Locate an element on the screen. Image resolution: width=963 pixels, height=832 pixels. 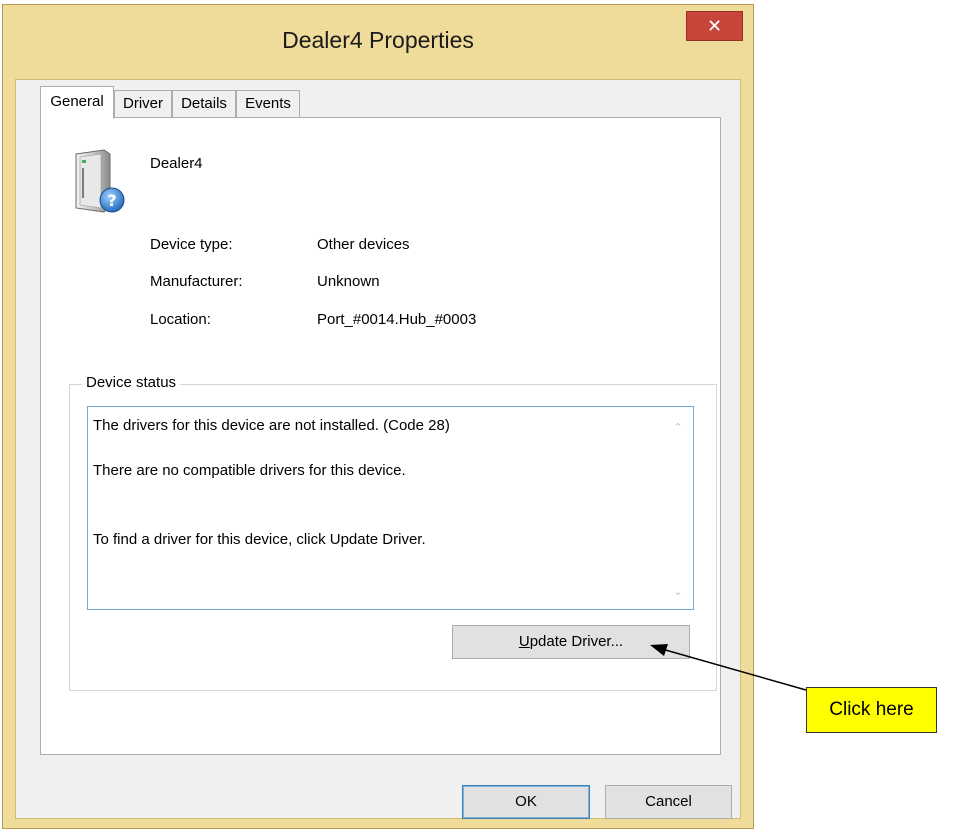
click-here-callout: Click here is located at coordinates (871, 710).